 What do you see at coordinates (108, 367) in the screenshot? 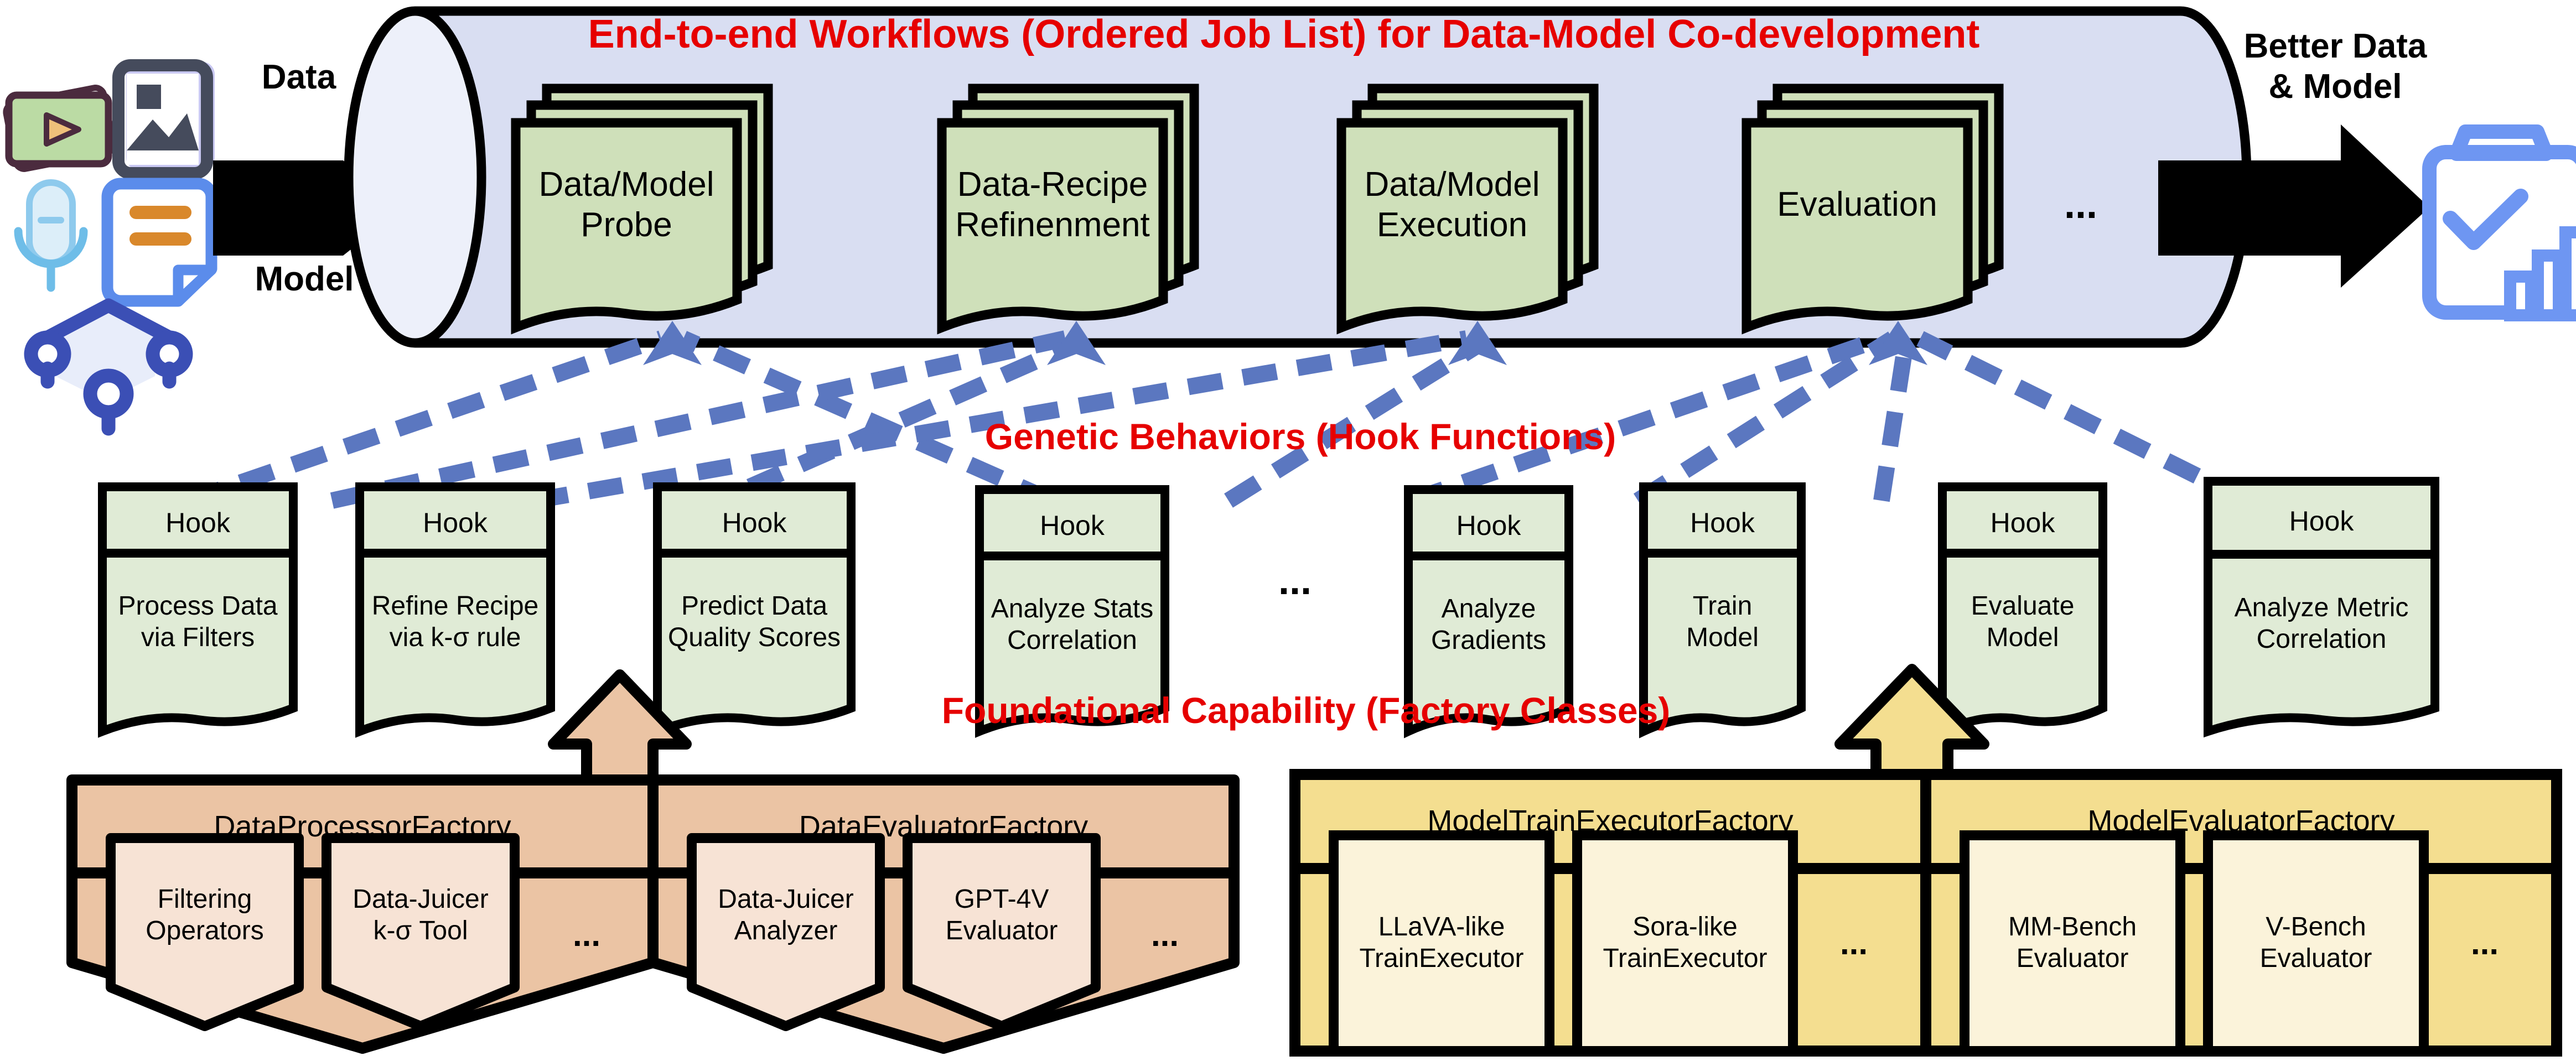
I see `model-node-graph-icon` at bounding box center [108, 367].